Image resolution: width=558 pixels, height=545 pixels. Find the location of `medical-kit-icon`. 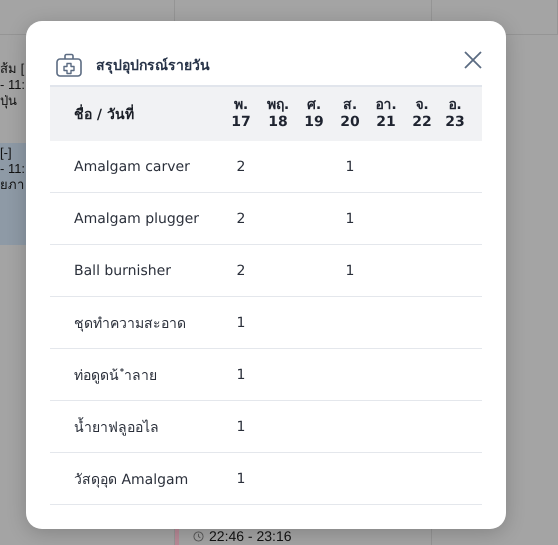

medical-kit-icon is located at coordinates (69, 65).